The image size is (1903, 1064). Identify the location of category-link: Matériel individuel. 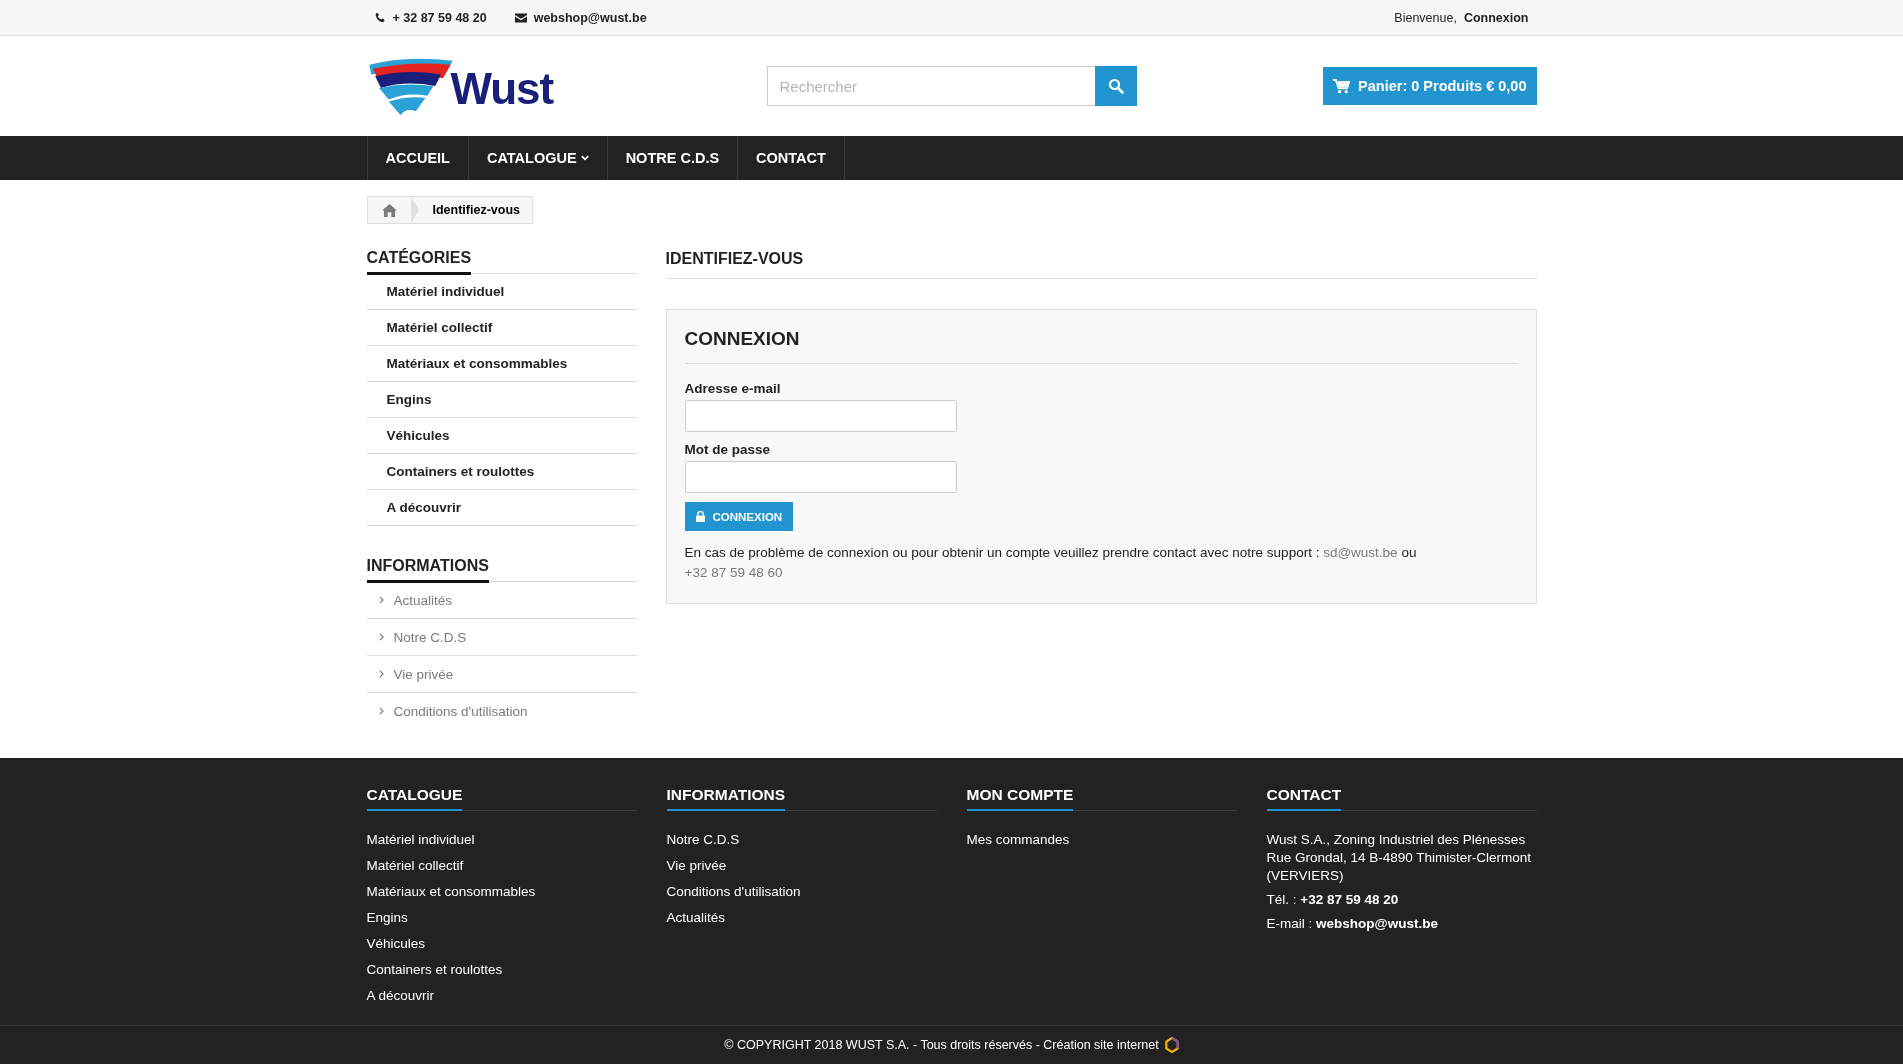
(501, 292).